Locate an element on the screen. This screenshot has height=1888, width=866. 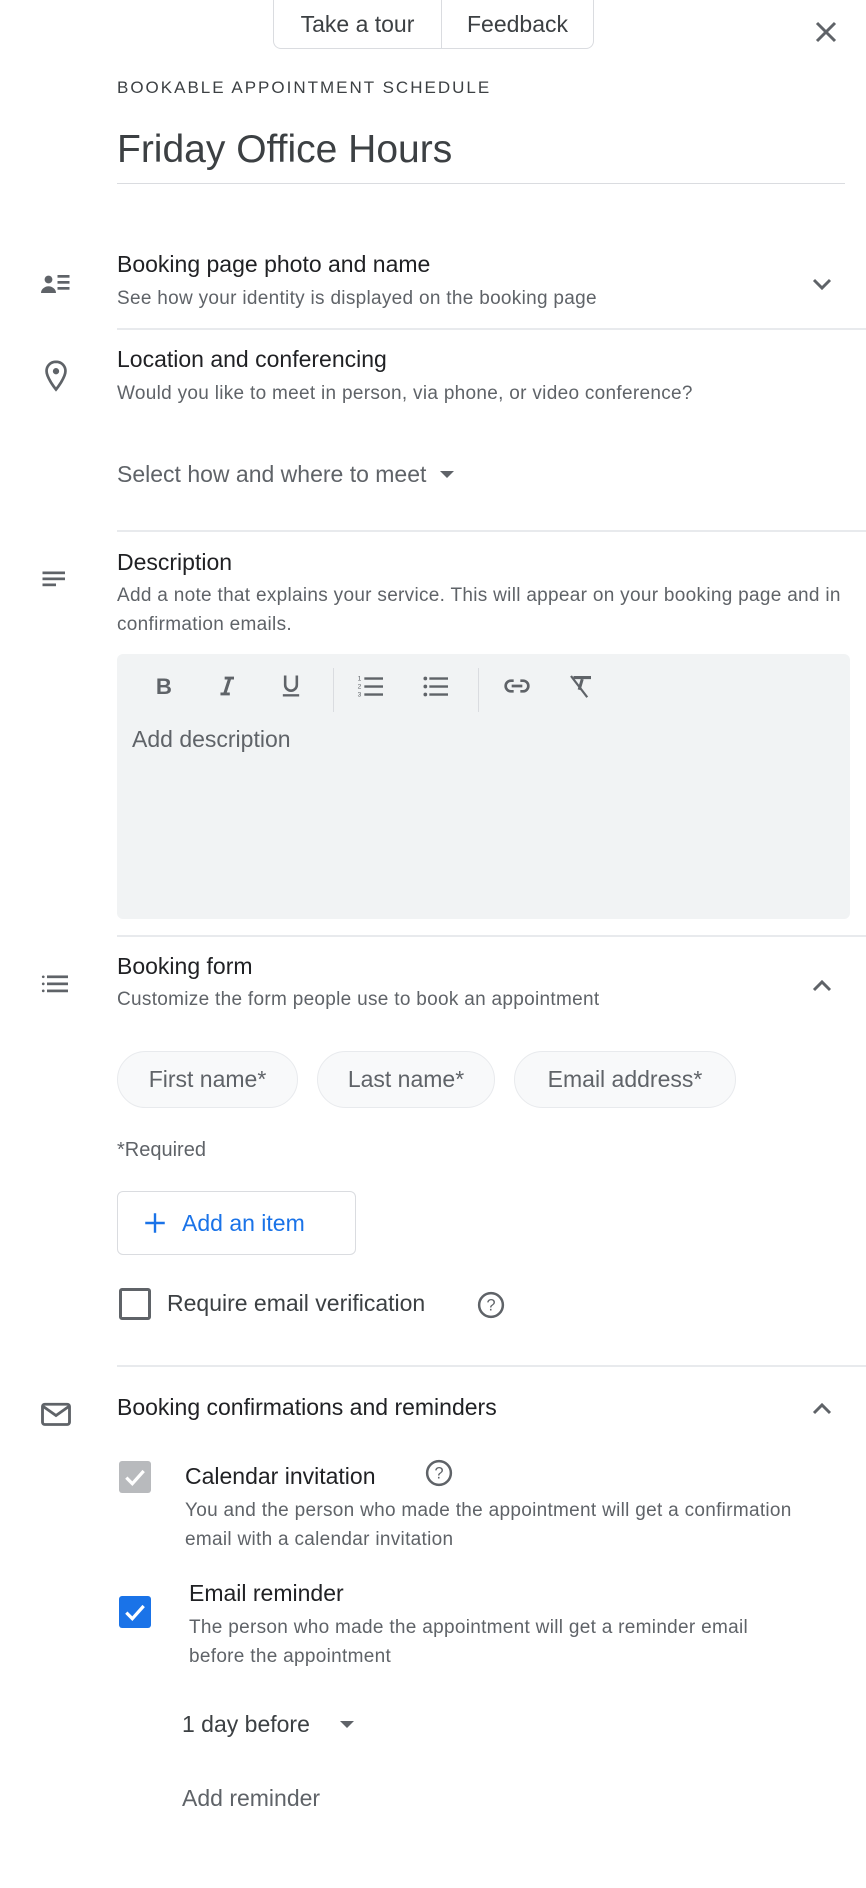
underline-icon is located at coordinates (291, 686).